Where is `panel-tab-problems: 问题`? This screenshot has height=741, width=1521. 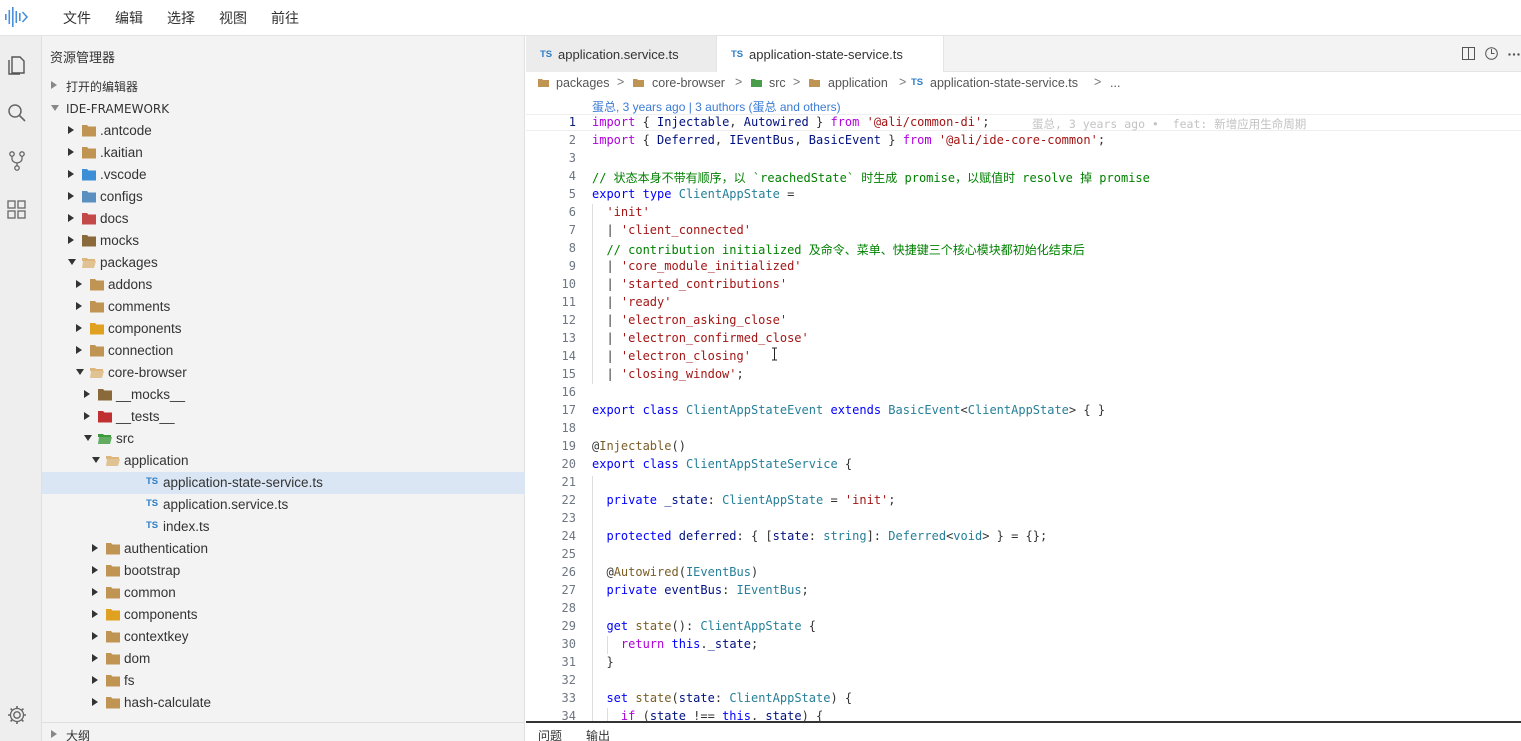
panel-tab-problems: 问题 is located at coordinates (550, 734).